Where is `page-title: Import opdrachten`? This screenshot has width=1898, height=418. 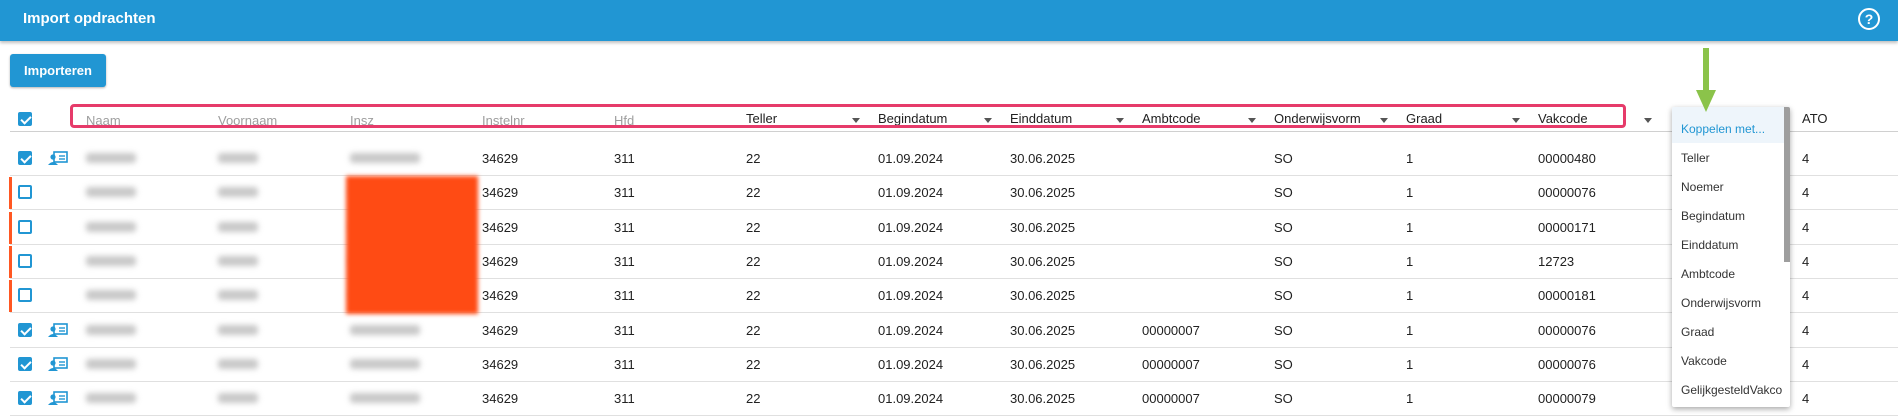 page-title: Import opdrachten is located at coordinates (89, 18).